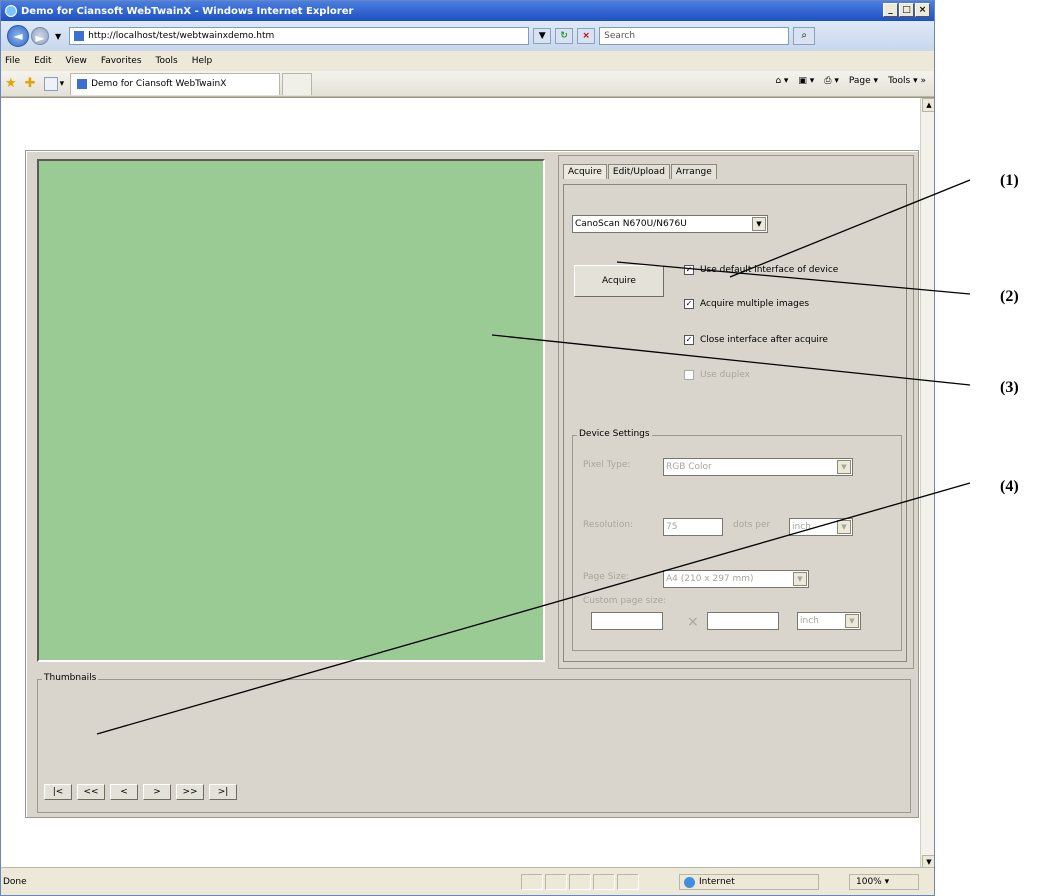  Describe the element at coordinates (890, 10) in the screenshot. I see `minimize-button: _` at that location.